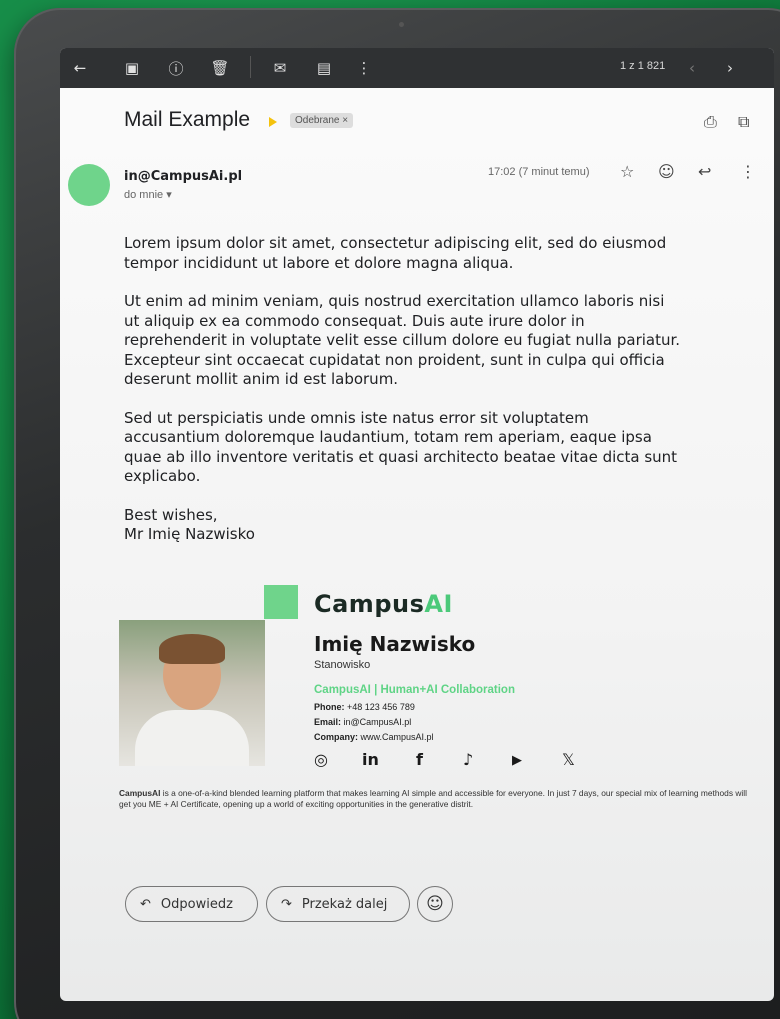  What do you see at coordinates (189, 534) in the screenshot?
I see `closing-name: Mr Imię Nazwisko` at bounding box center [189, 534].